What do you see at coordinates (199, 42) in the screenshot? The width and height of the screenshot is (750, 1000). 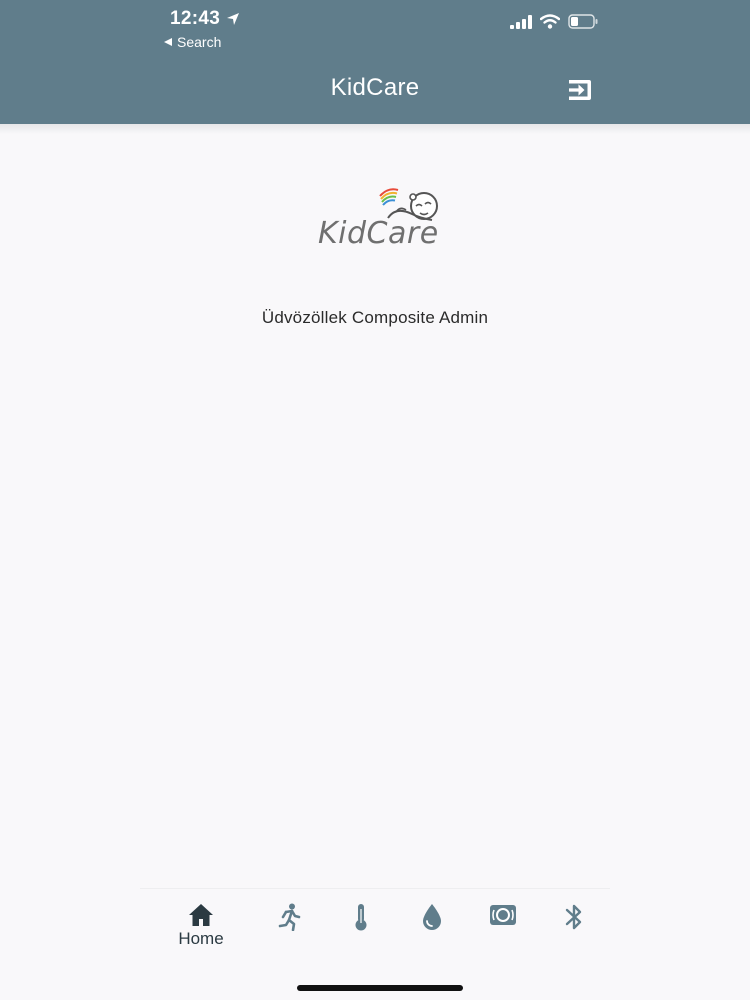 I see `back-label: Search` at bounding box center [199, 42].